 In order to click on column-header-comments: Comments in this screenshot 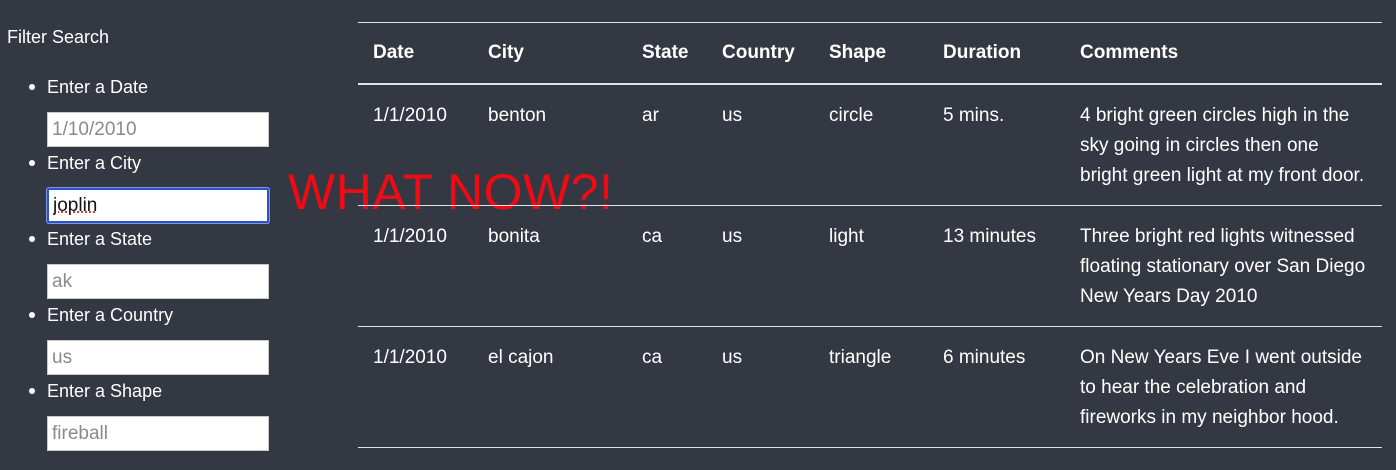, I will do `click(1129, 52)`.